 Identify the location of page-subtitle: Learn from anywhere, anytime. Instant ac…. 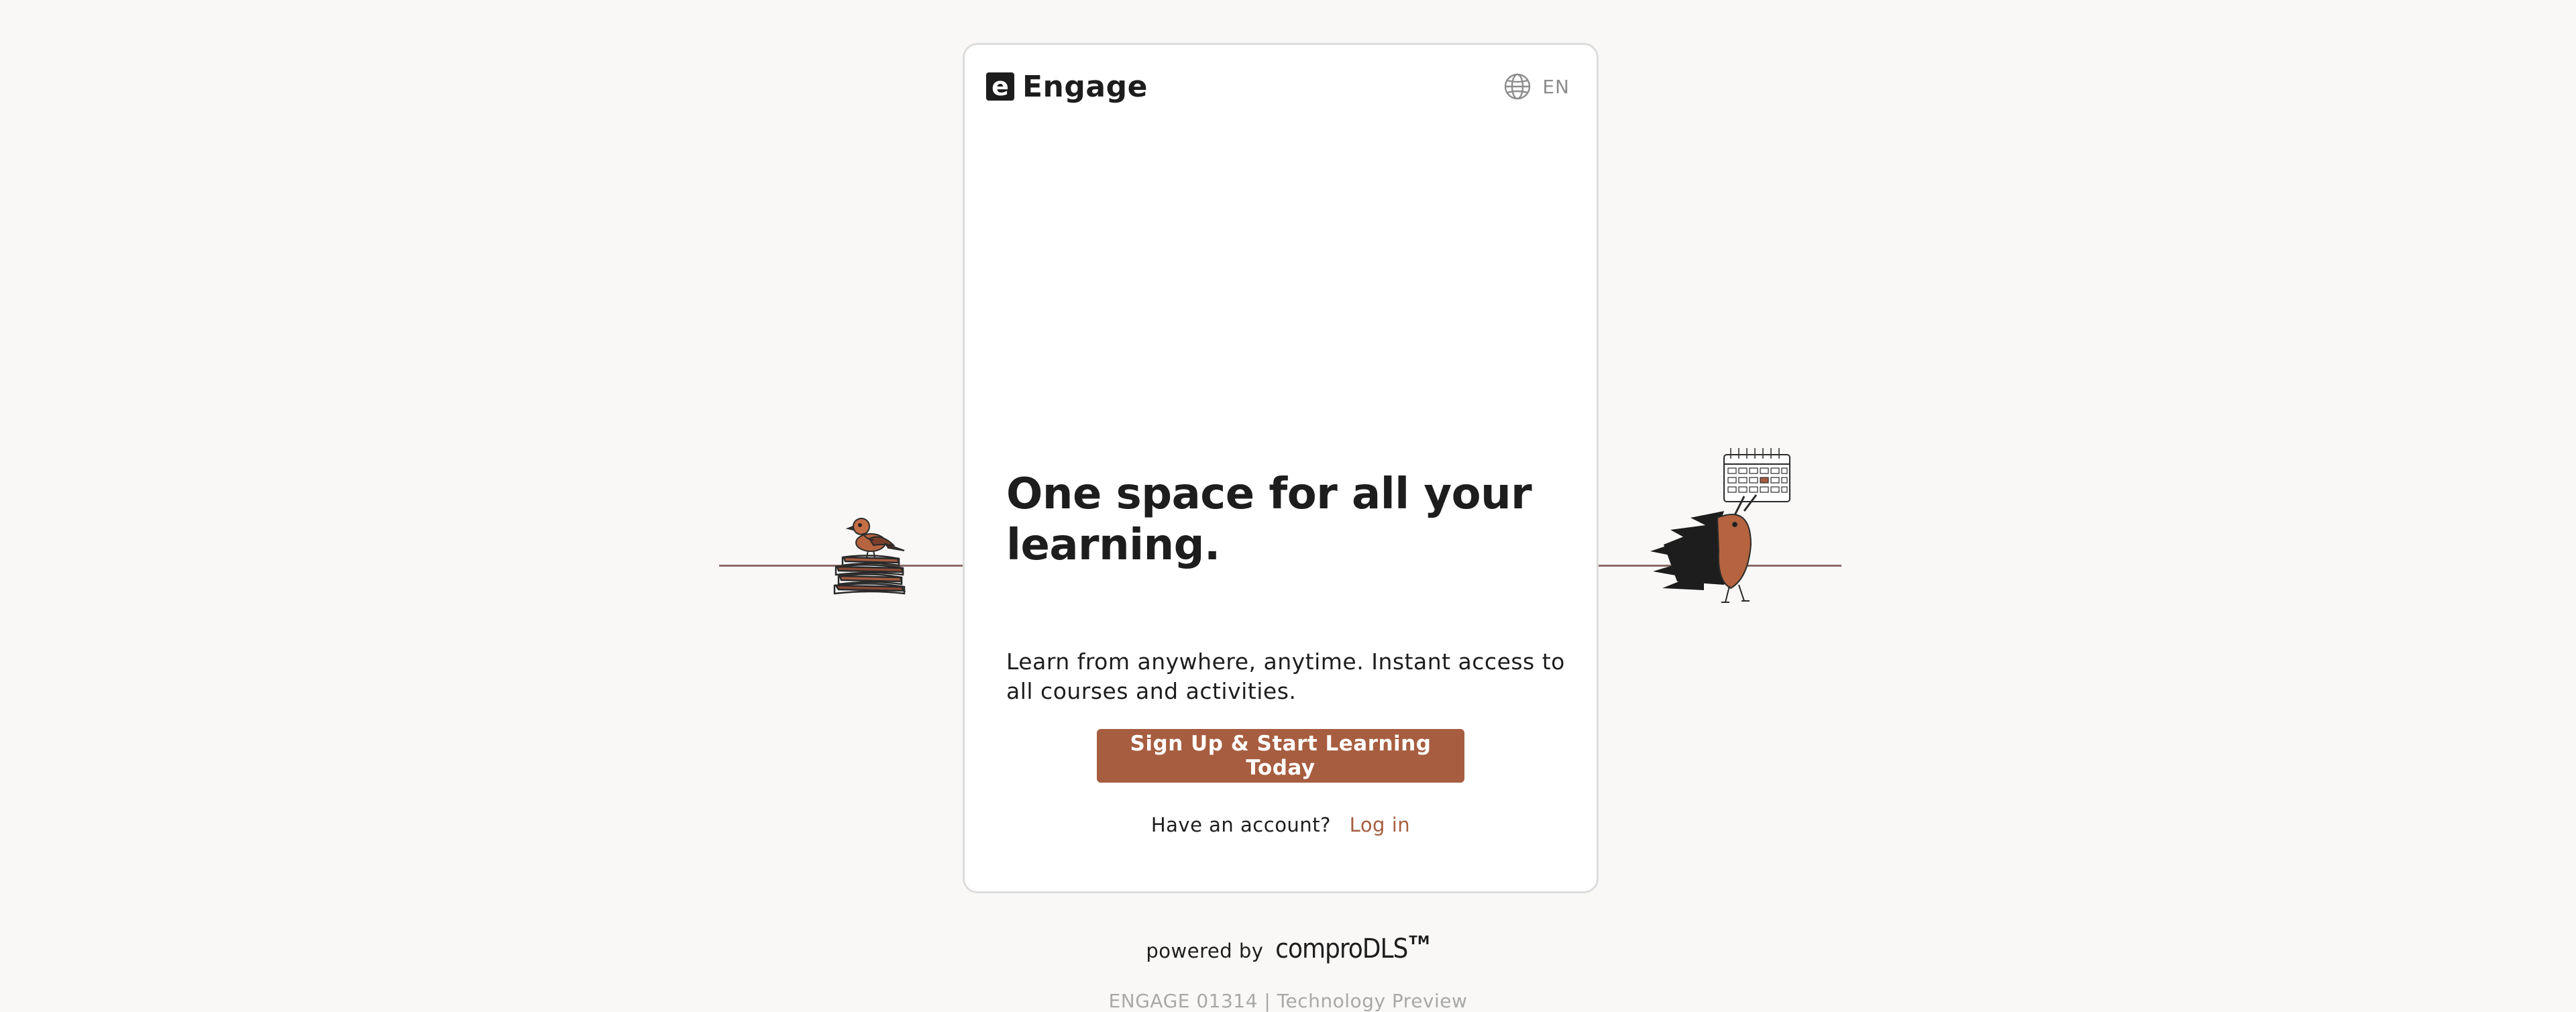
(1285, 676).